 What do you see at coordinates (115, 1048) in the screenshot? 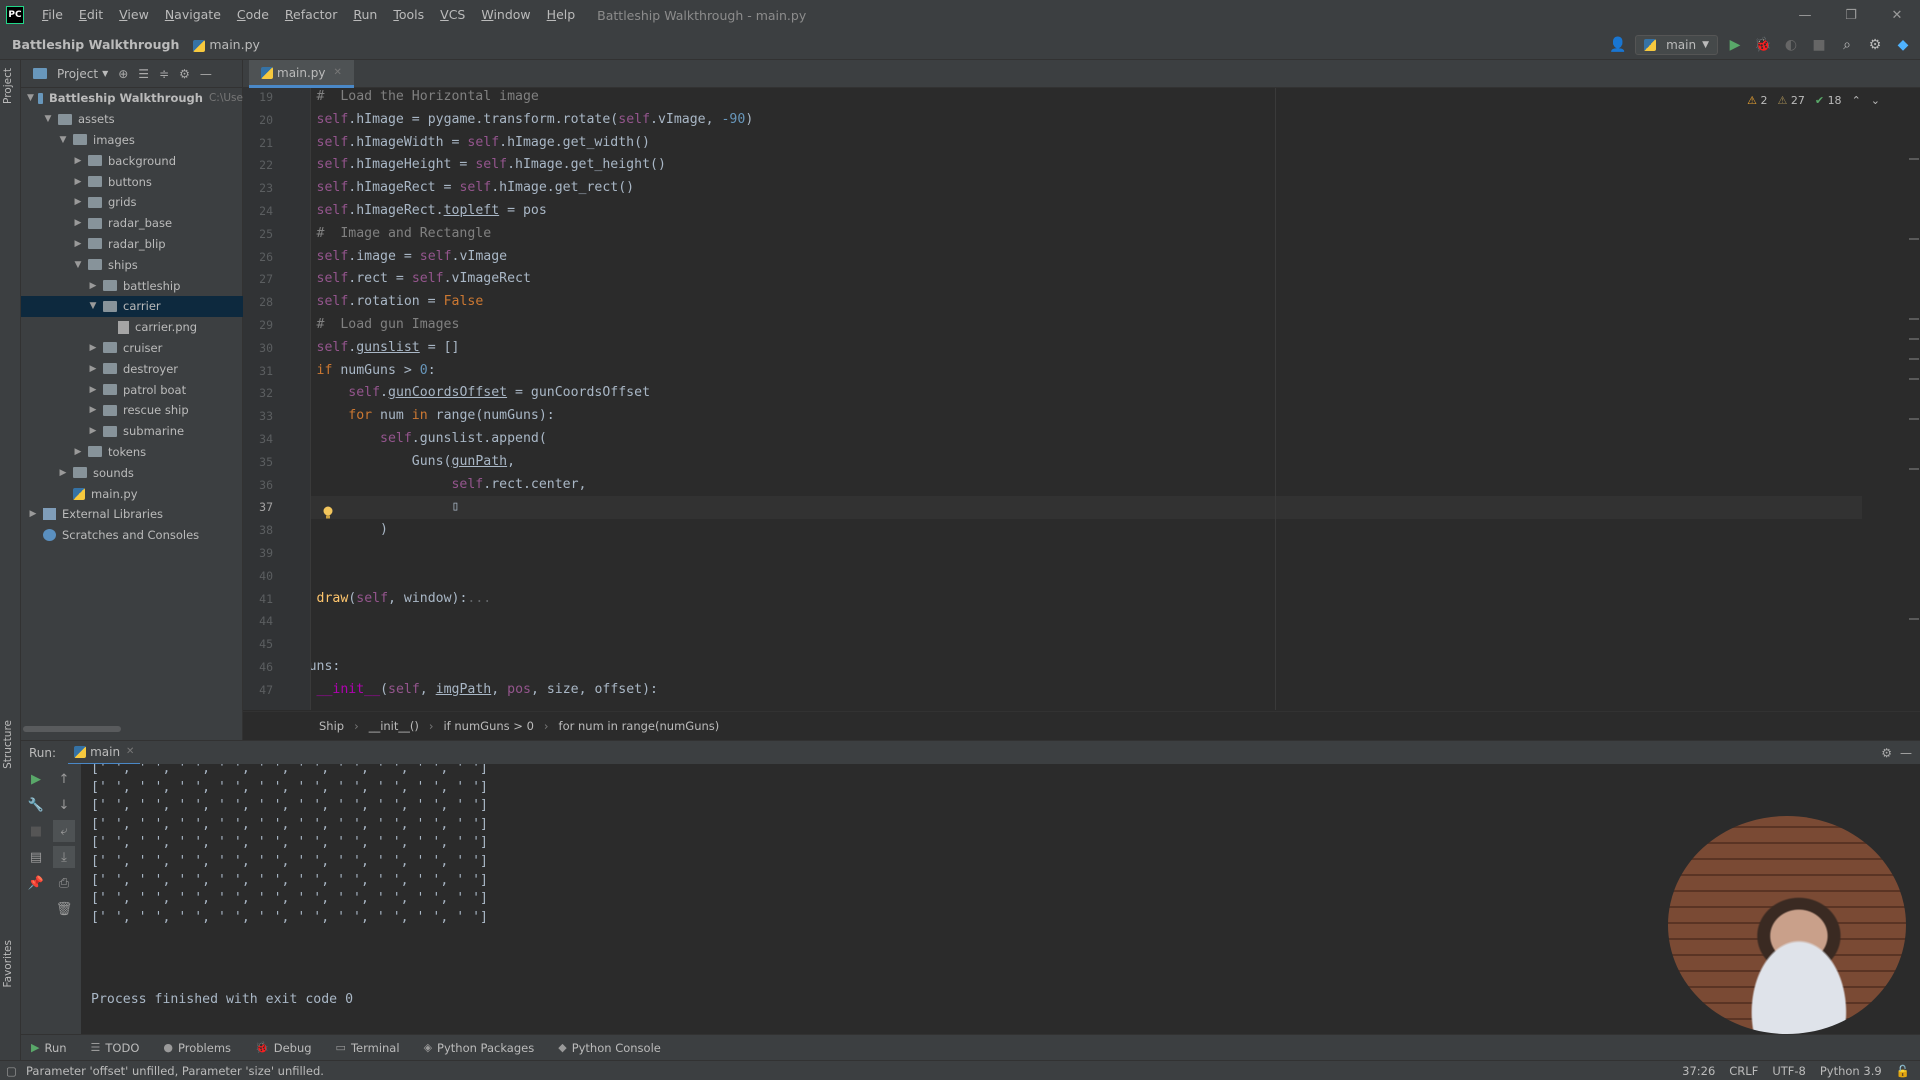
I see `tool-tab-todo: ☰ TODO` at bounding box center [115, 1048].